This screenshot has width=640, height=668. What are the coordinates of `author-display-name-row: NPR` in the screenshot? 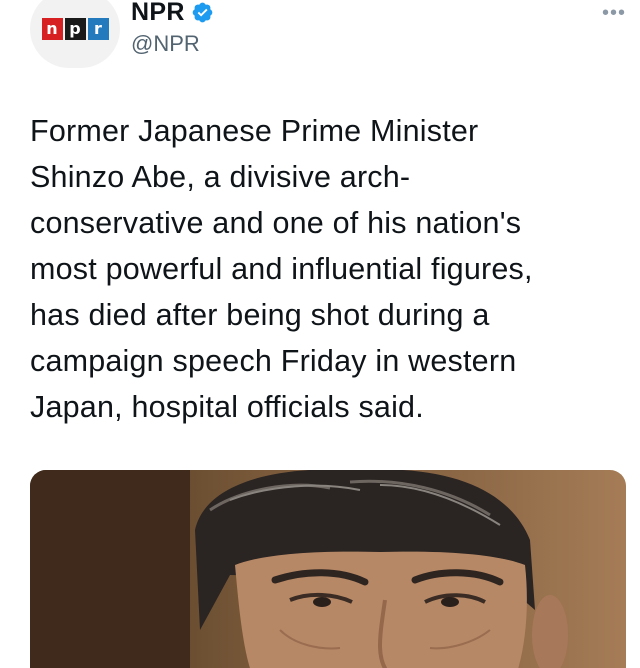 It's located at (172, 13).